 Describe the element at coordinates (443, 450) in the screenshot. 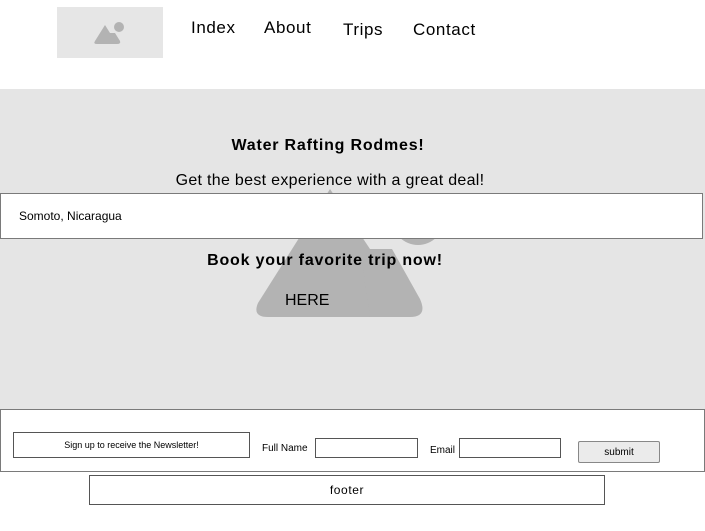

I see `email-label: Email` at that location.